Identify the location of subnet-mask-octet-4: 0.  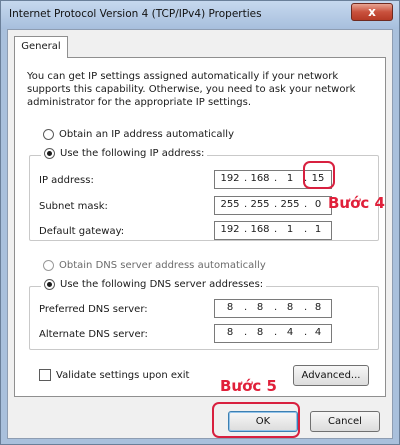
(318, 204).